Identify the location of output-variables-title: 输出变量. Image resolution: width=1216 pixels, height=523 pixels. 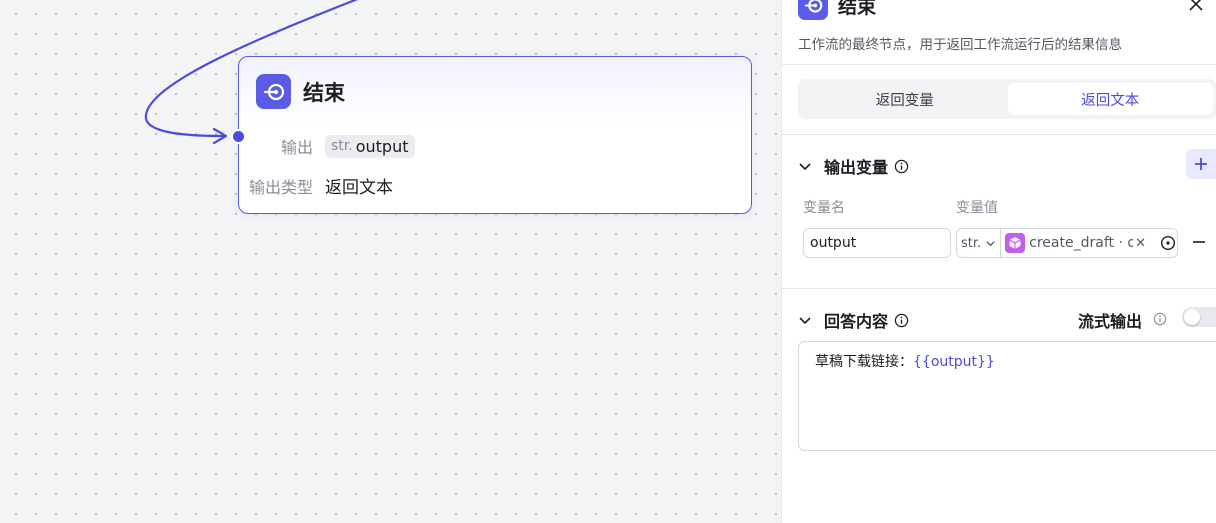
(856, 167).